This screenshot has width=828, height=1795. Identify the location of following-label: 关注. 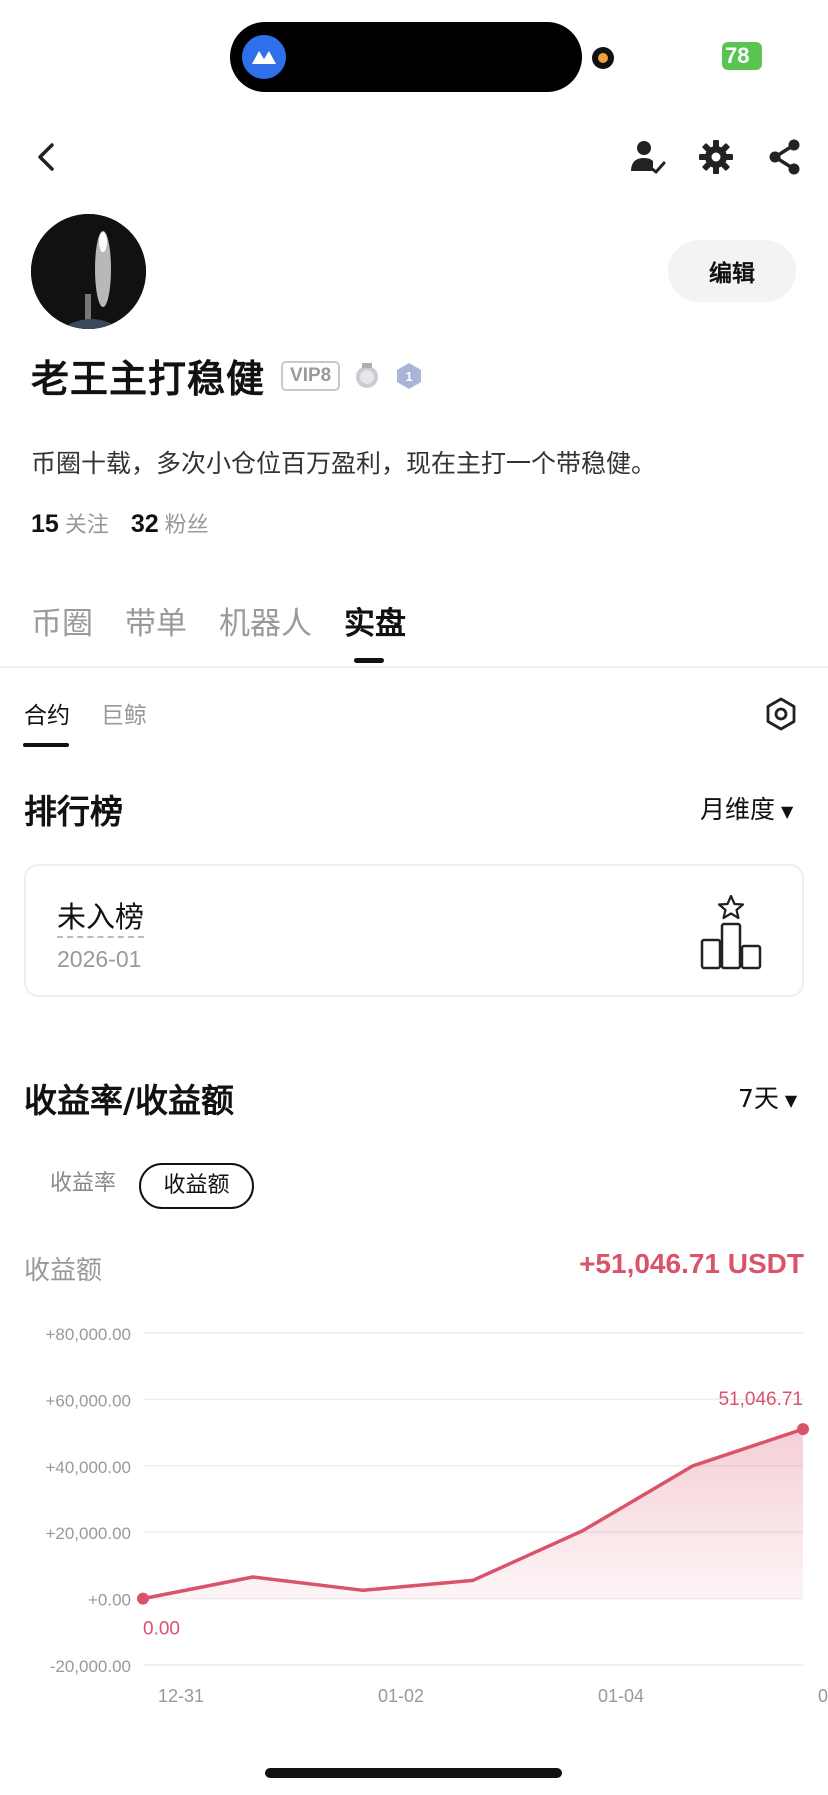
(87, 523).